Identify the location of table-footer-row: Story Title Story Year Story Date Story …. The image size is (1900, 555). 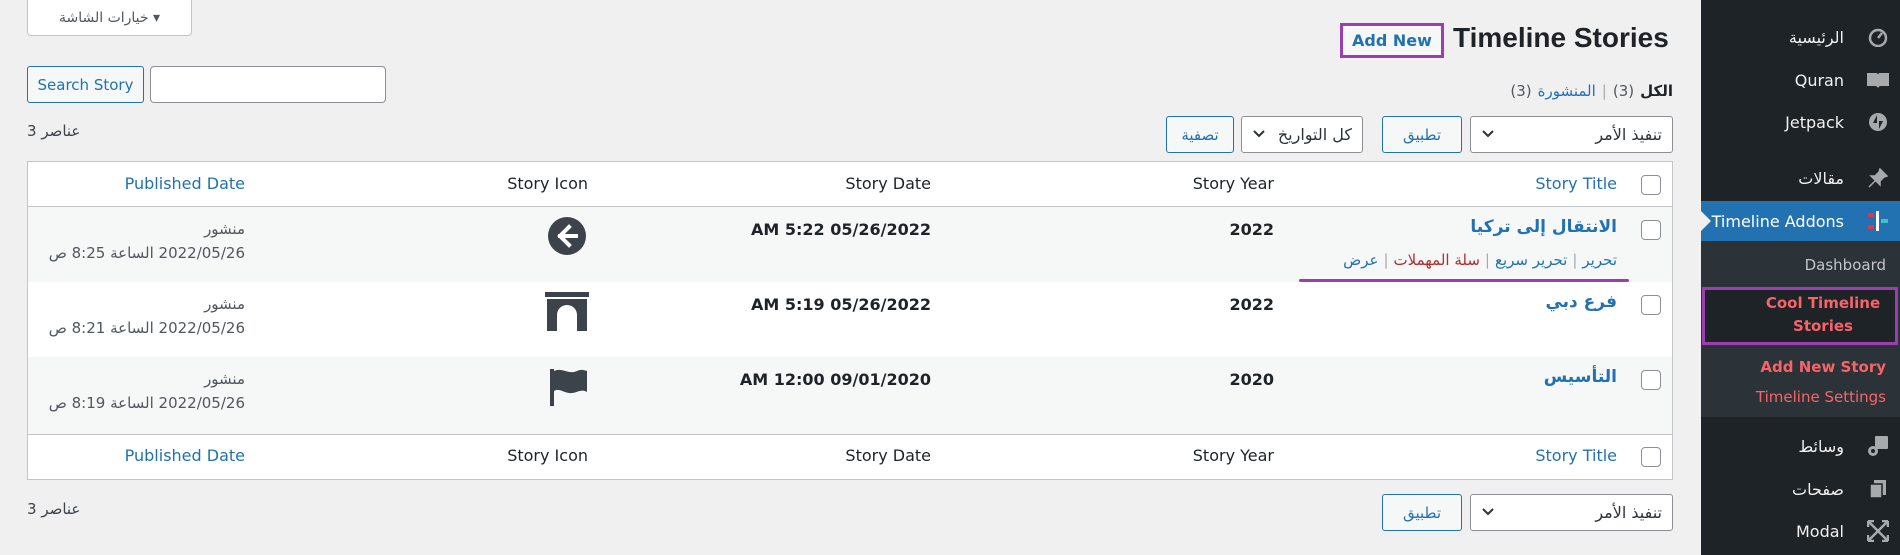
(850, 456).